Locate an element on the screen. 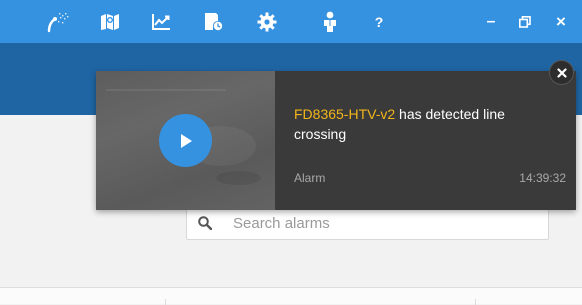 Image resolution: width=582 pixels, height=305 pixels. search-icon is located at coordinates (205, 223).